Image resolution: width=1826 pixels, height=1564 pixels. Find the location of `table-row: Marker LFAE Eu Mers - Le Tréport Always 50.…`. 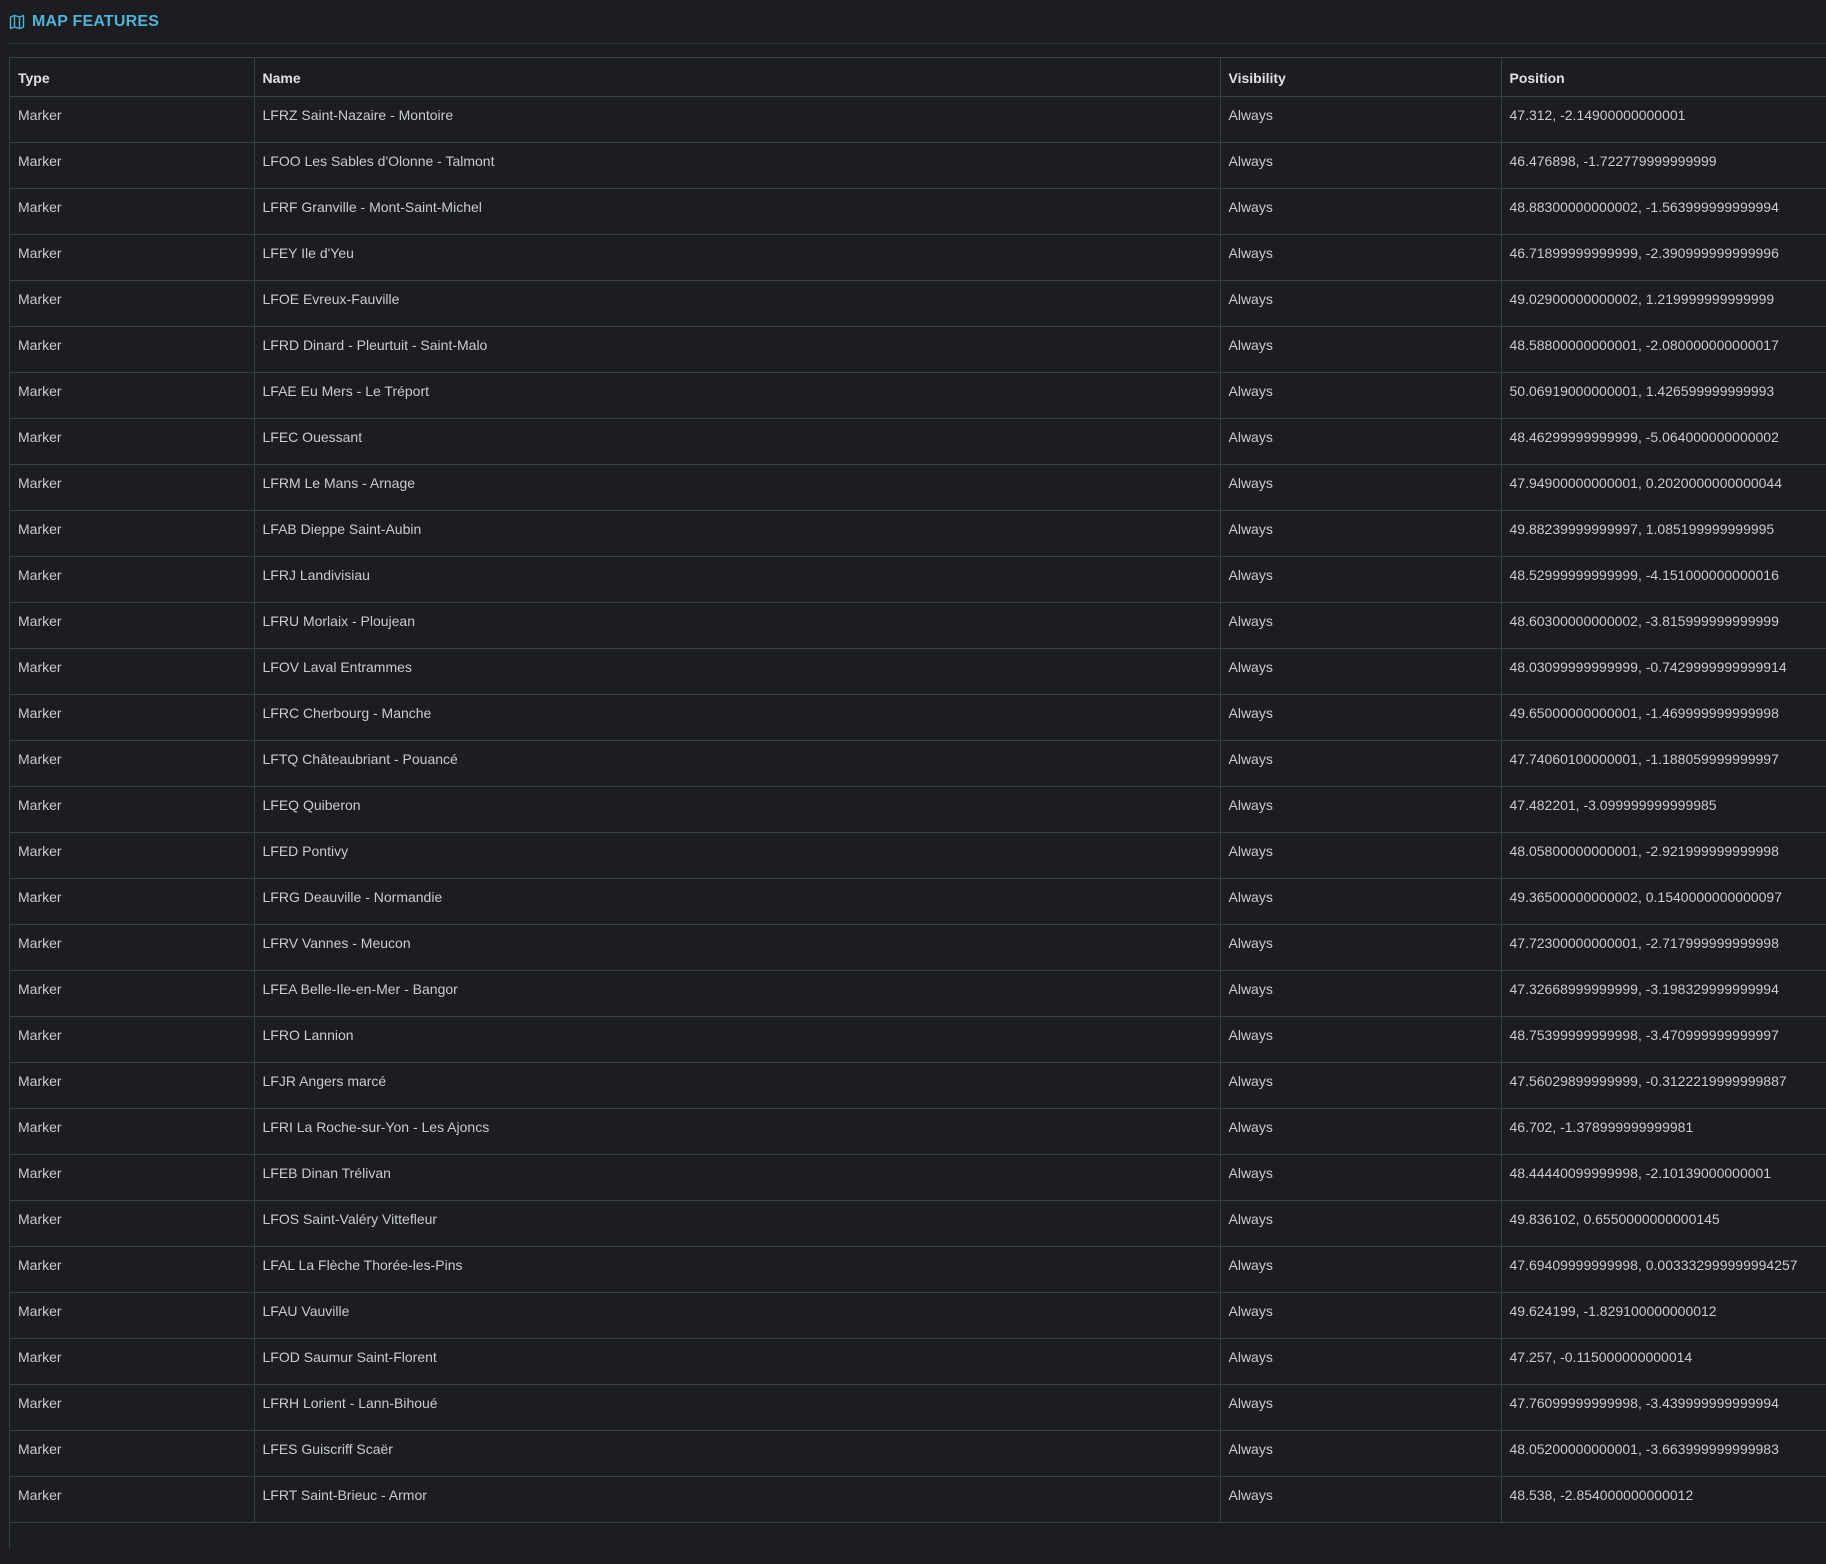

table-row: Marker LFAE Eu Mers - Le Tréport Always 50.… is located at coordinates (918, 395).